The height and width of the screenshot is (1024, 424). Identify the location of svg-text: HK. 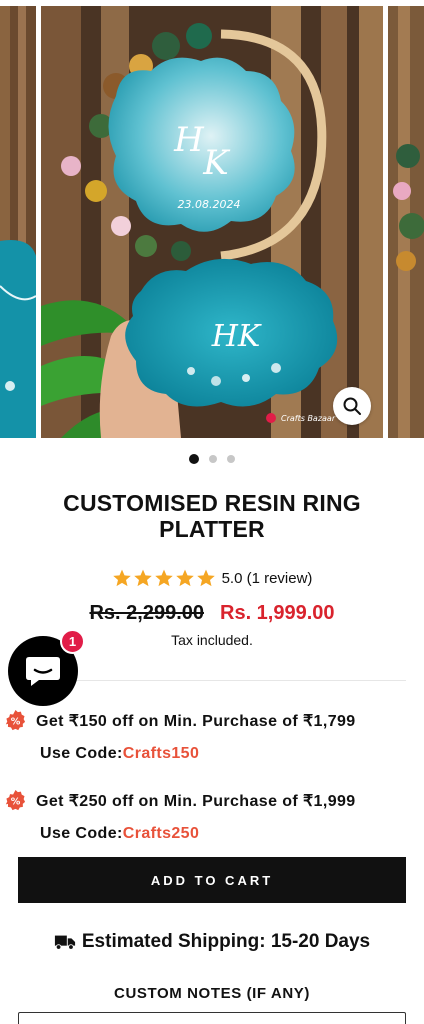
(236, 336).